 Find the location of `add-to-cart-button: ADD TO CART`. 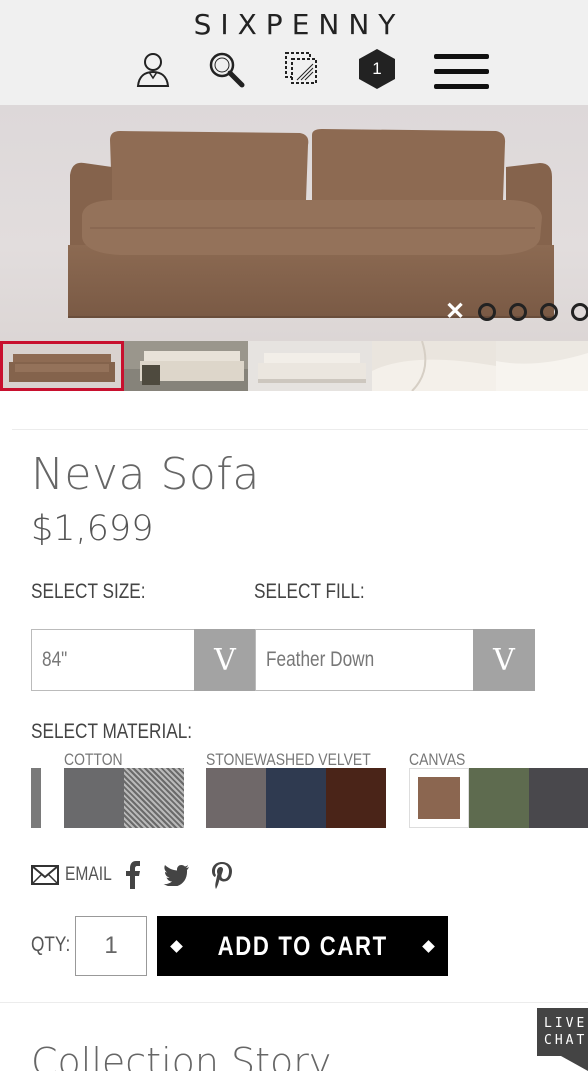

add-to-cart-button: ADD TO CART is located at coordinates (302, 946).